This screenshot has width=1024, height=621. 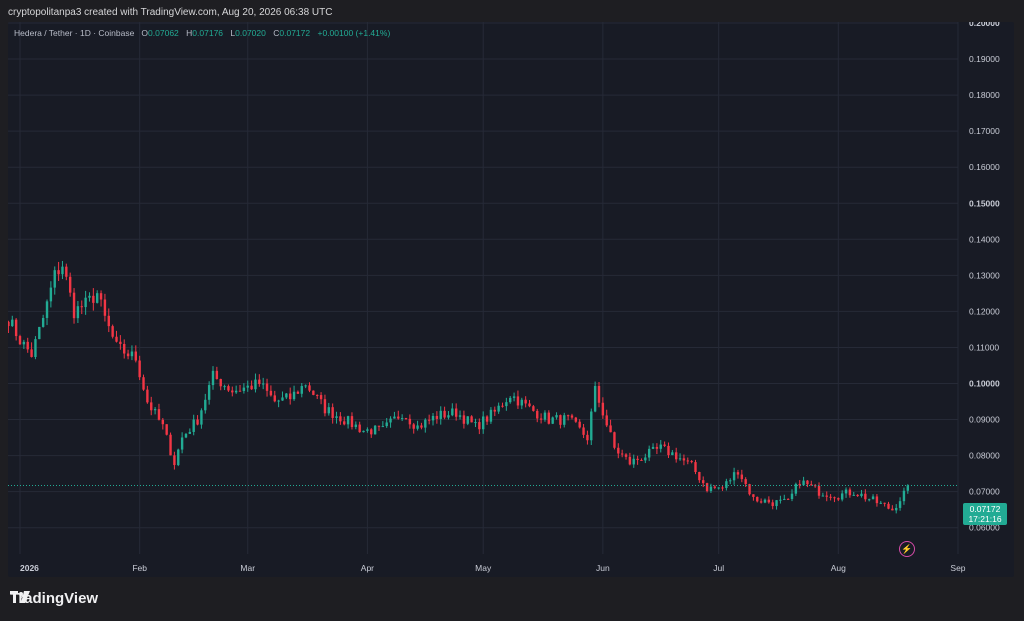 I want to click on x-tick-label: Mar, so click(x=247, y=568).